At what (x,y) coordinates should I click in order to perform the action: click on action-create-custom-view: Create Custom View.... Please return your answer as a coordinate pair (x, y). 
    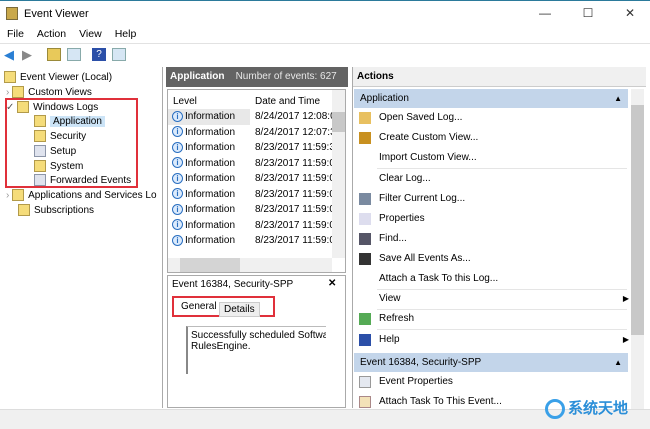
    Looking at the image, I should click on (504, 138).